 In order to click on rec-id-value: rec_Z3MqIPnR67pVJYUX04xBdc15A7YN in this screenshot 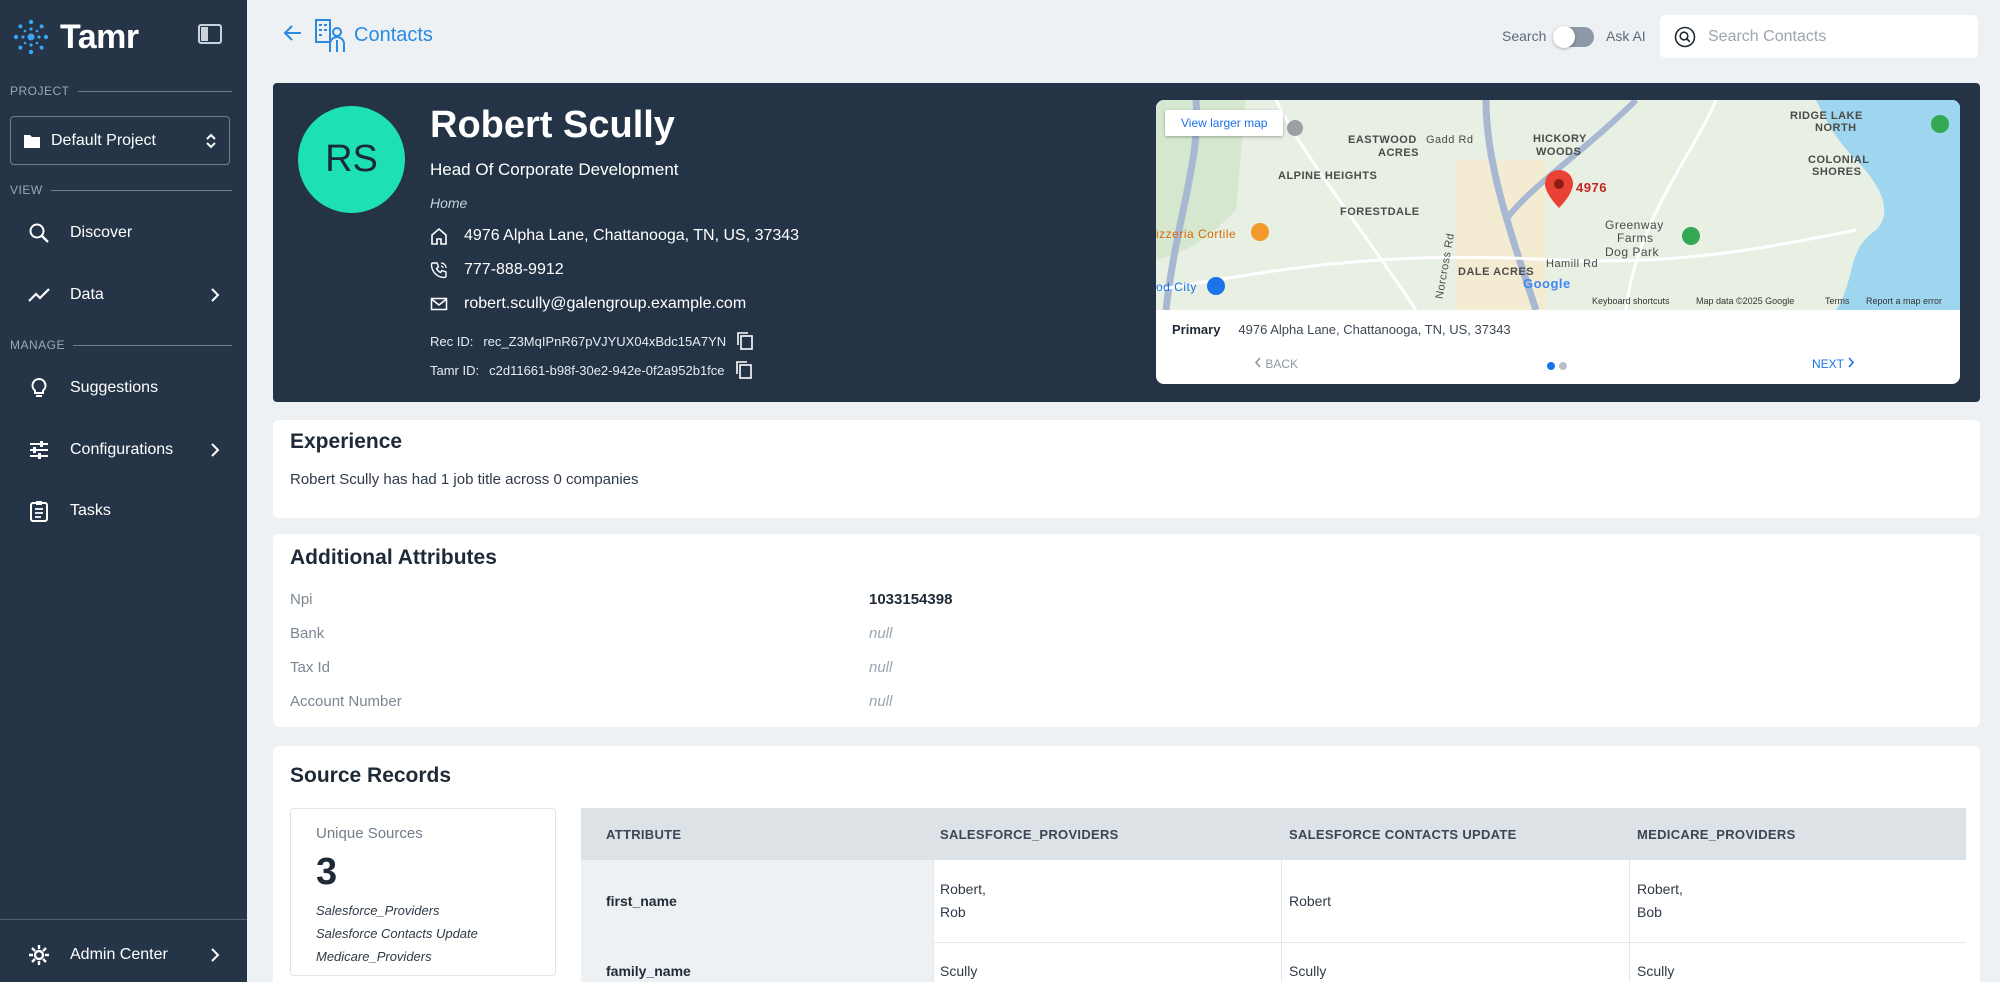, I will do `click(605, 341)`.